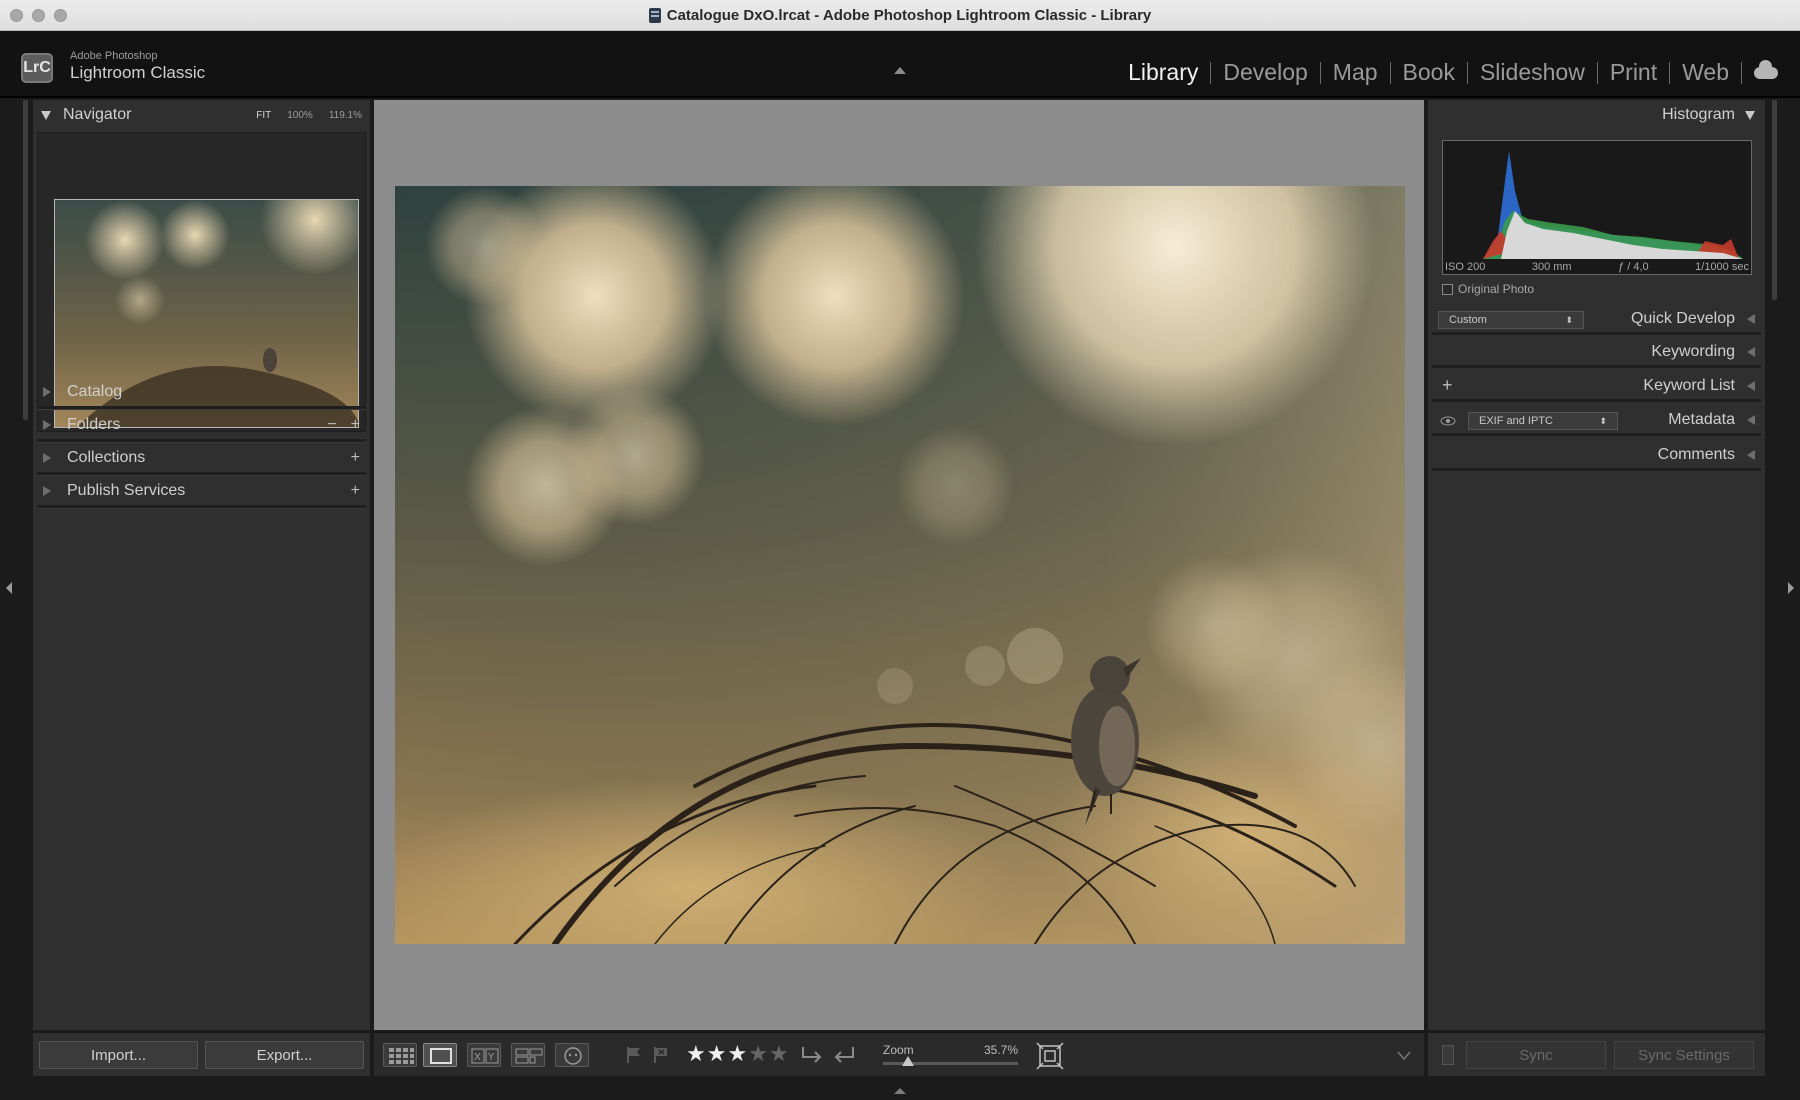 The width and height of the screenshot is (1800, 1100). Describe the element at coordinates (1597, 207) in the screenshot. I see `histogram: ISO 200 300 mm ƒ / 4,0 1/1000 sec` at that location.